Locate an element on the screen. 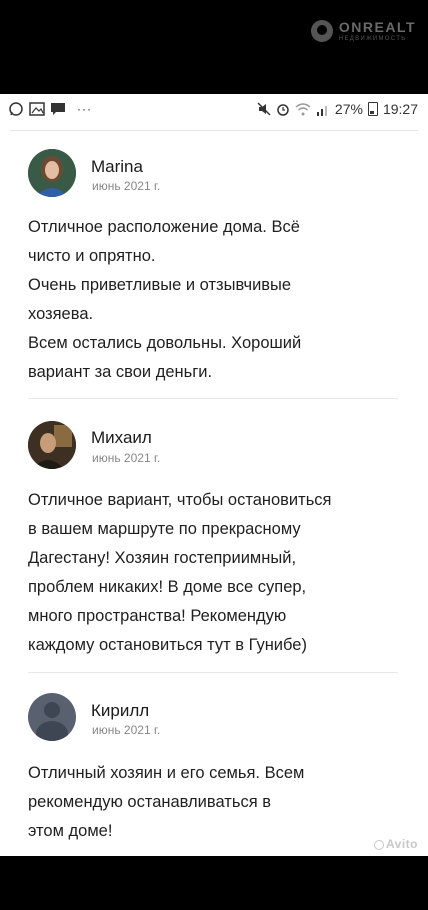  battery-percent: 27% is located at coordinates (348, 109).